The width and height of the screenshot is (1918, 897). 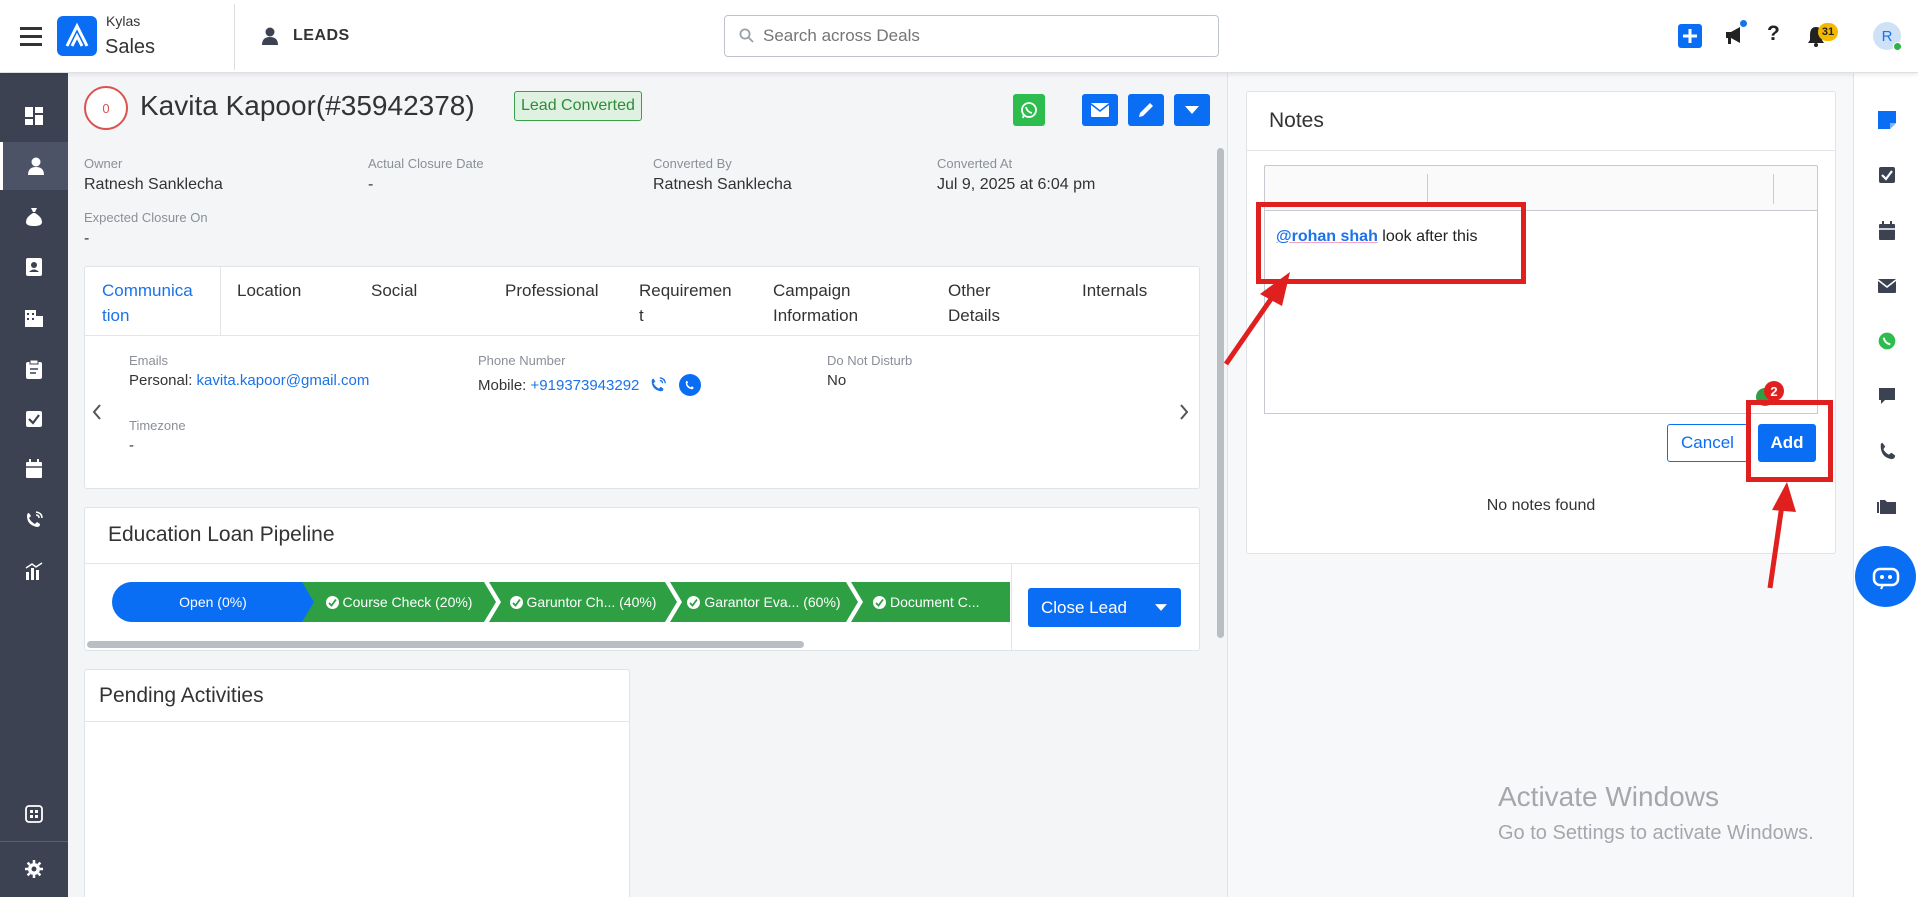 What do you see at coordinates (983, 36) in the screenshot?
I see `search-input` at bounding box center [983, 36].